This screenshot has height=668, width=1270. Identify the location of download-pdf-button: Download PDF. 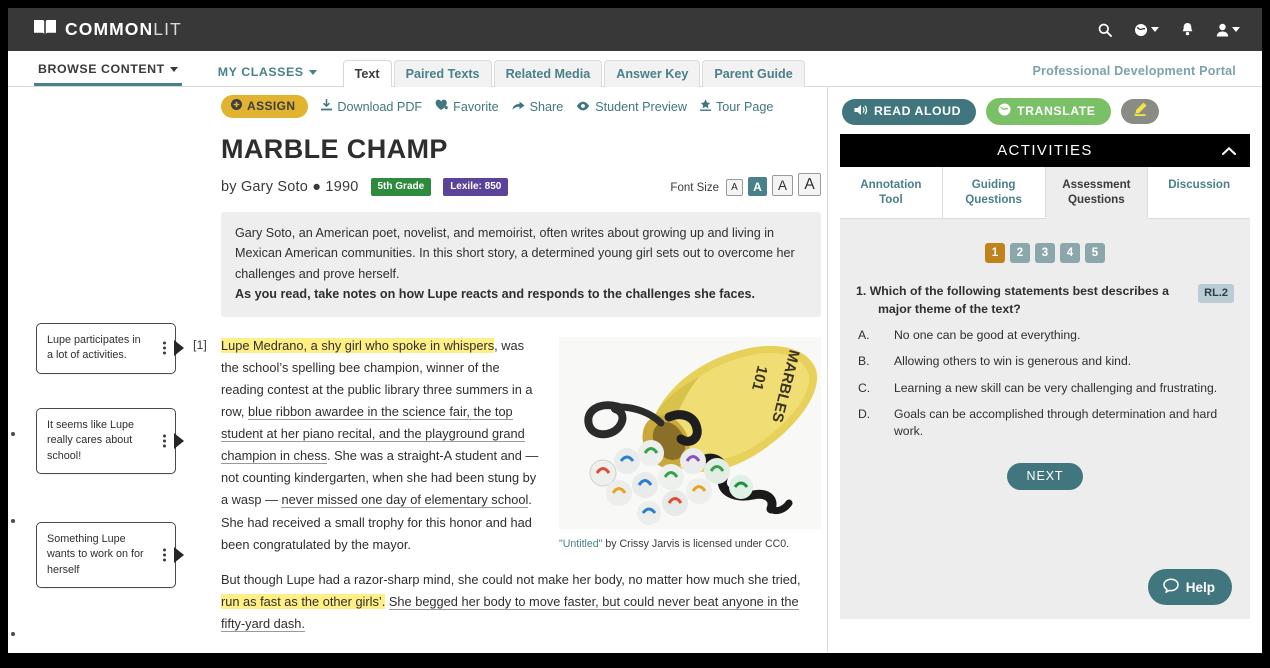
(371, 106).